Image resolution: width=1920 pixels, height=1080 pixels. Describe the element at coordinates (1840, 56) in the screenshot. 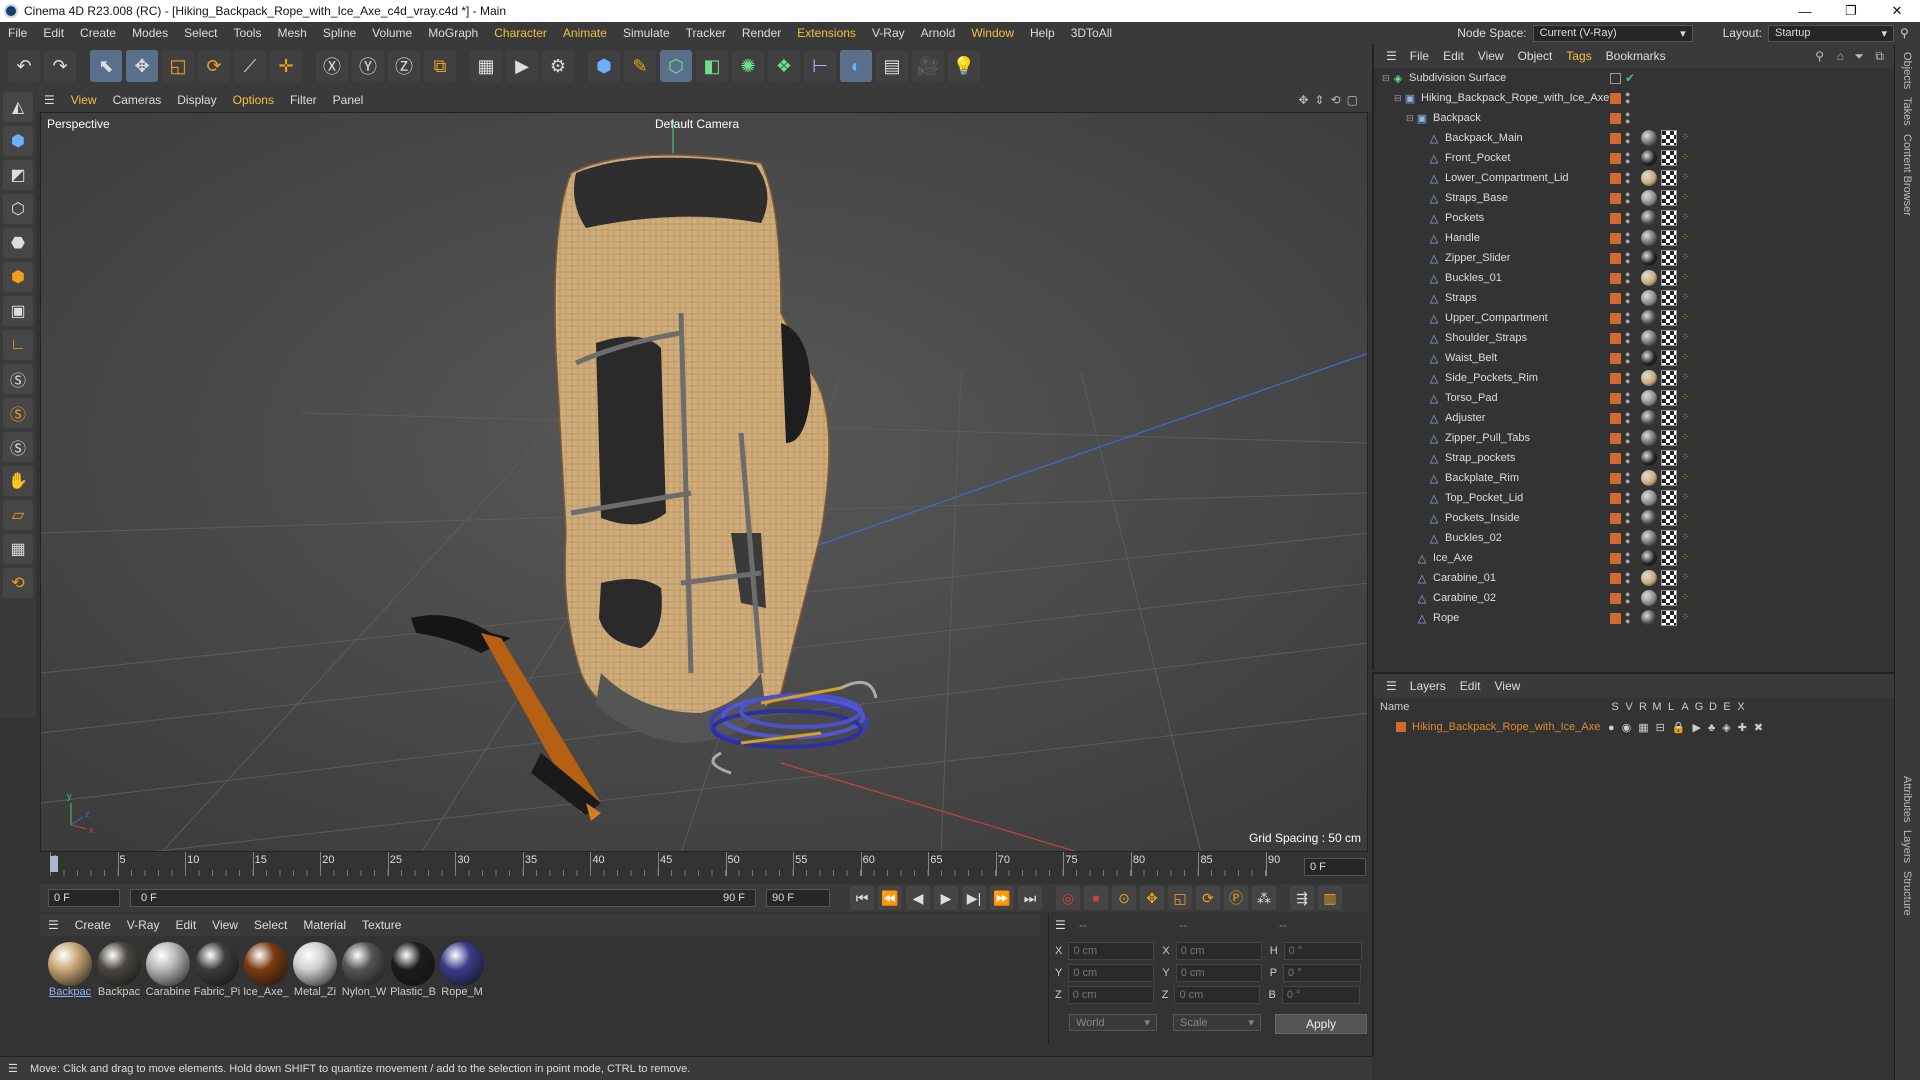

I see `om-home-icon: ⌂` at that location.